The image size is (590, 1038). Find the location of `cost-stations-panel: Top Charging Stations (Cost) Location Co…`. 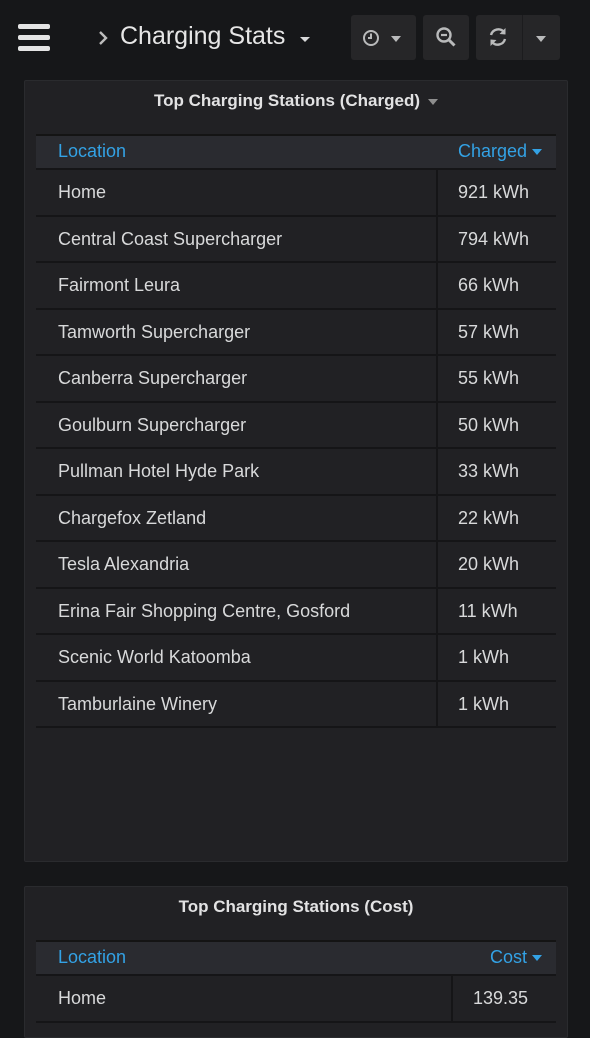

cost-stations-panel: Top Charging Stations (Cost) Location Co… is located at coordinates (296, 962).